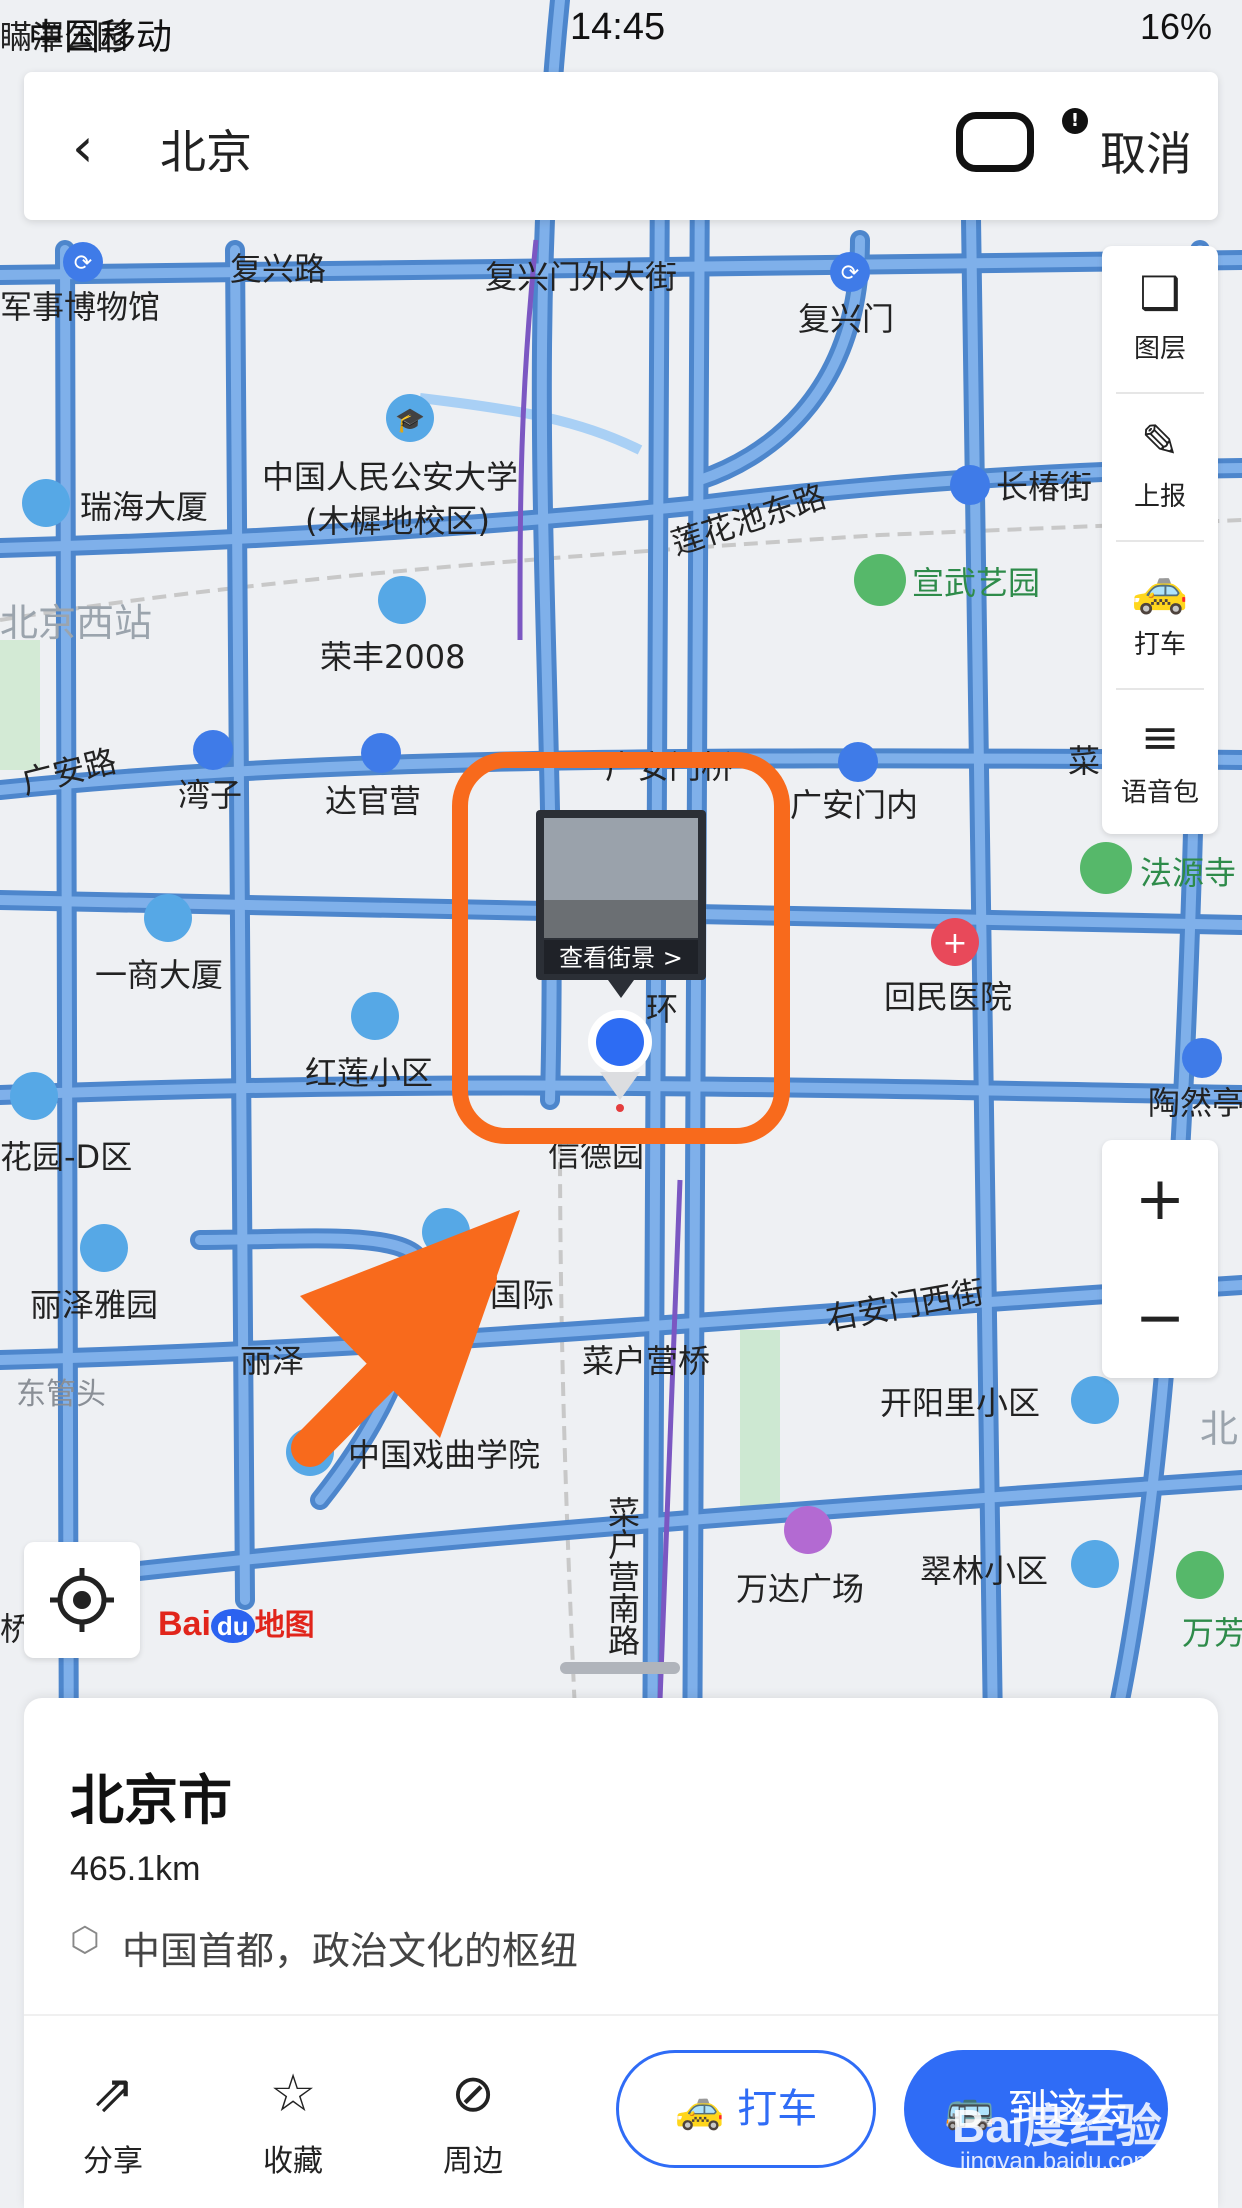  I want to click on map-label: 东管头, so click(61, 1394).